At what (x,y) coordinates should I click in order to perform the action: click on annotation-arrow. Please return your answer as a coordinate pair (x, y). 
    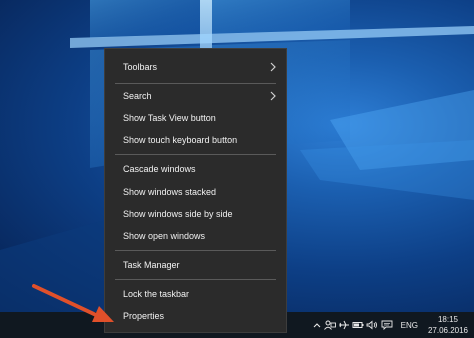
    Looking at the image, I should click on (73, 303).